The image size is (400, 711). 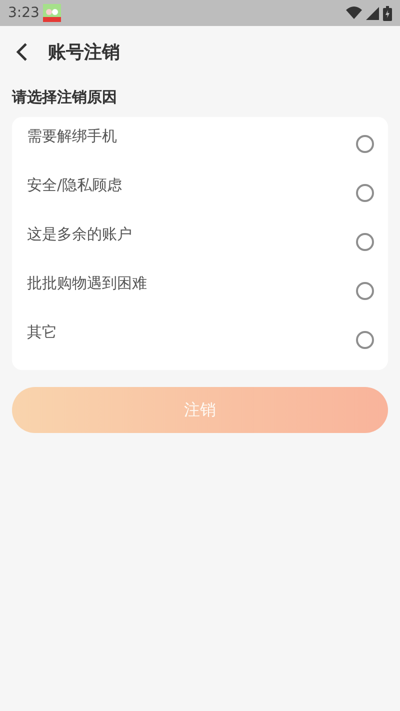 I want to click on reason-label: 安全/隐私顾虑, so click(x=74, y=185).